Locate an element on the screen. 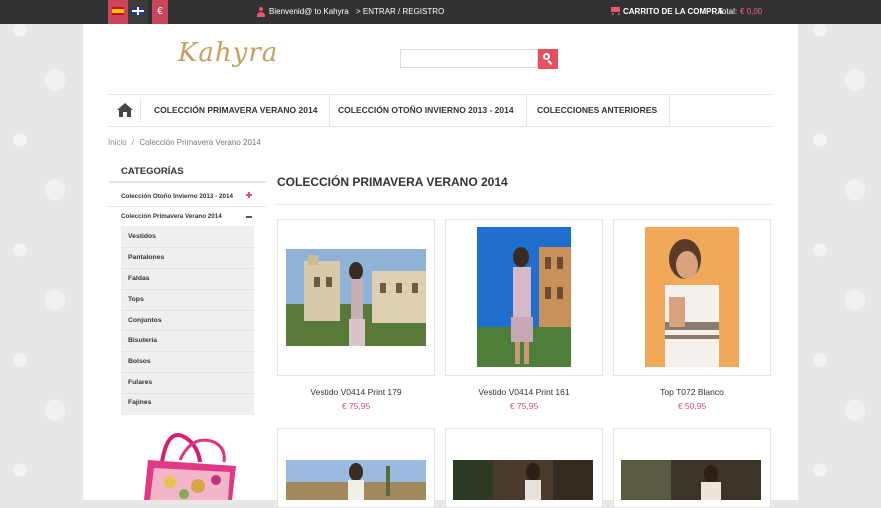  categories-heading: CATEGORÍAS is located at coordinates (187, 172).